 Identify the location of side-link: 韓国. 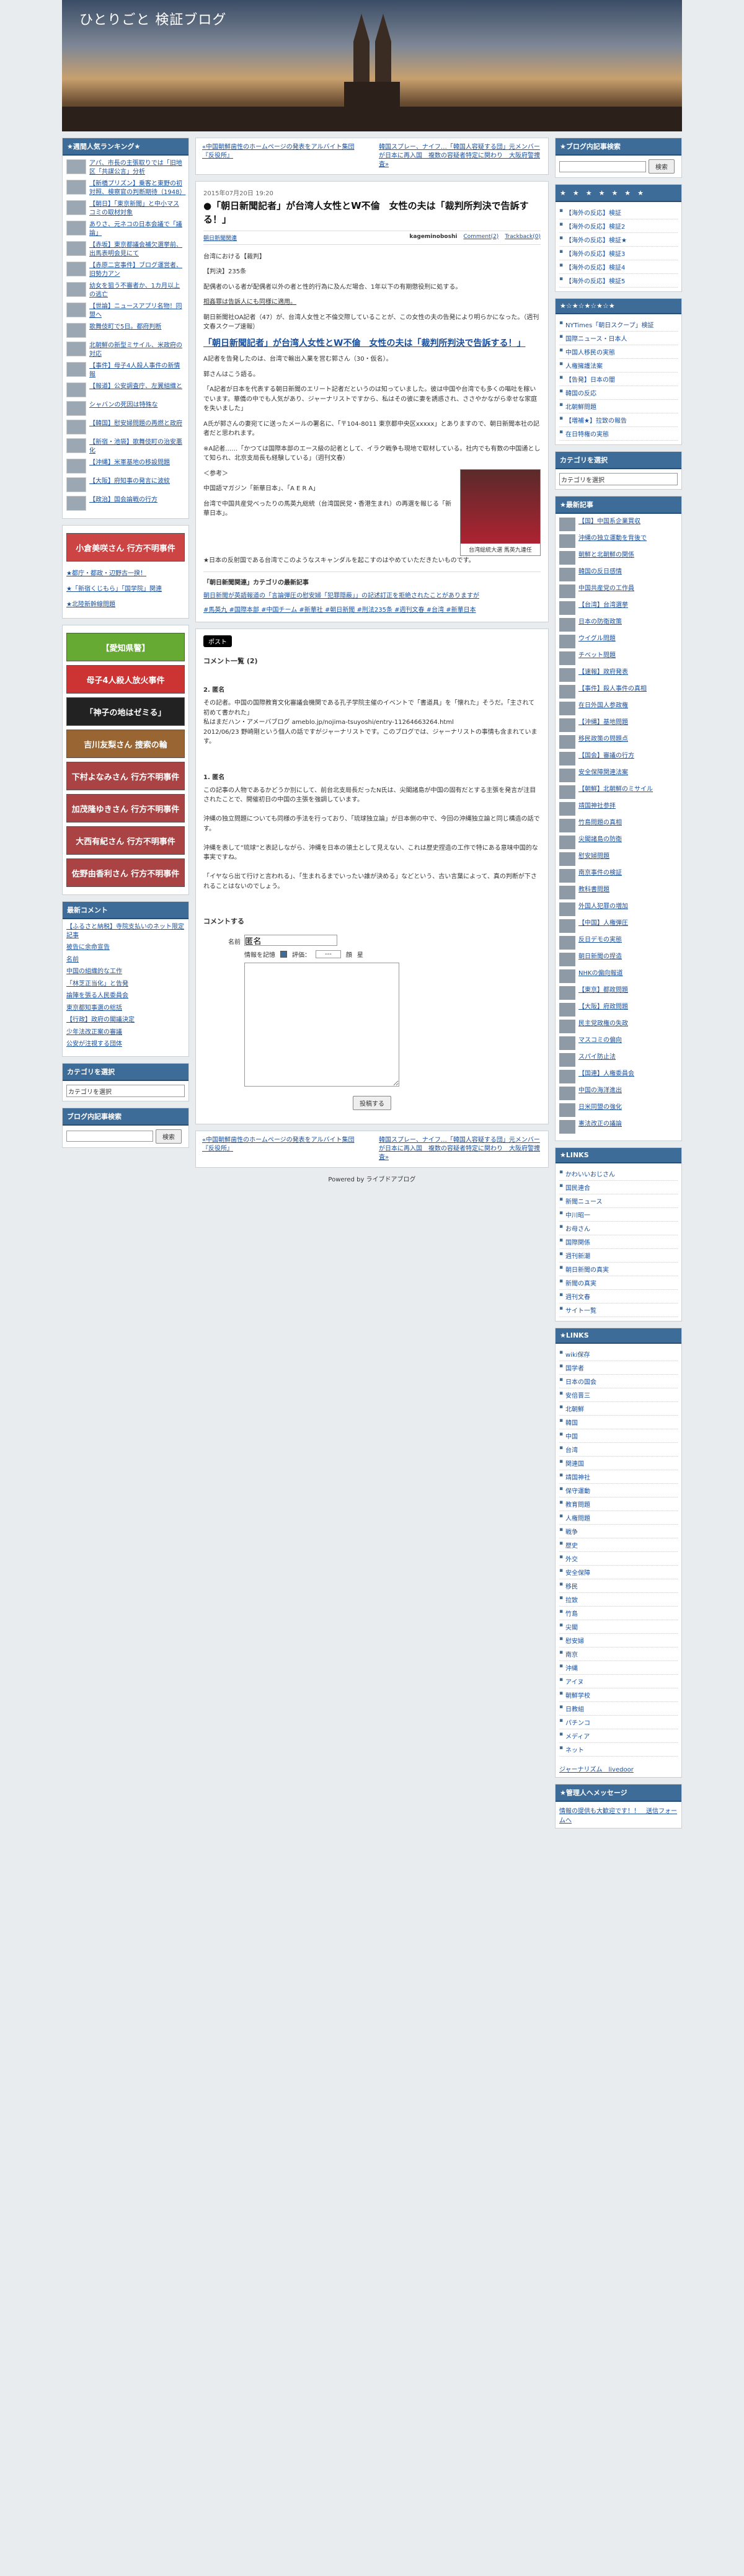
(618, 1422).